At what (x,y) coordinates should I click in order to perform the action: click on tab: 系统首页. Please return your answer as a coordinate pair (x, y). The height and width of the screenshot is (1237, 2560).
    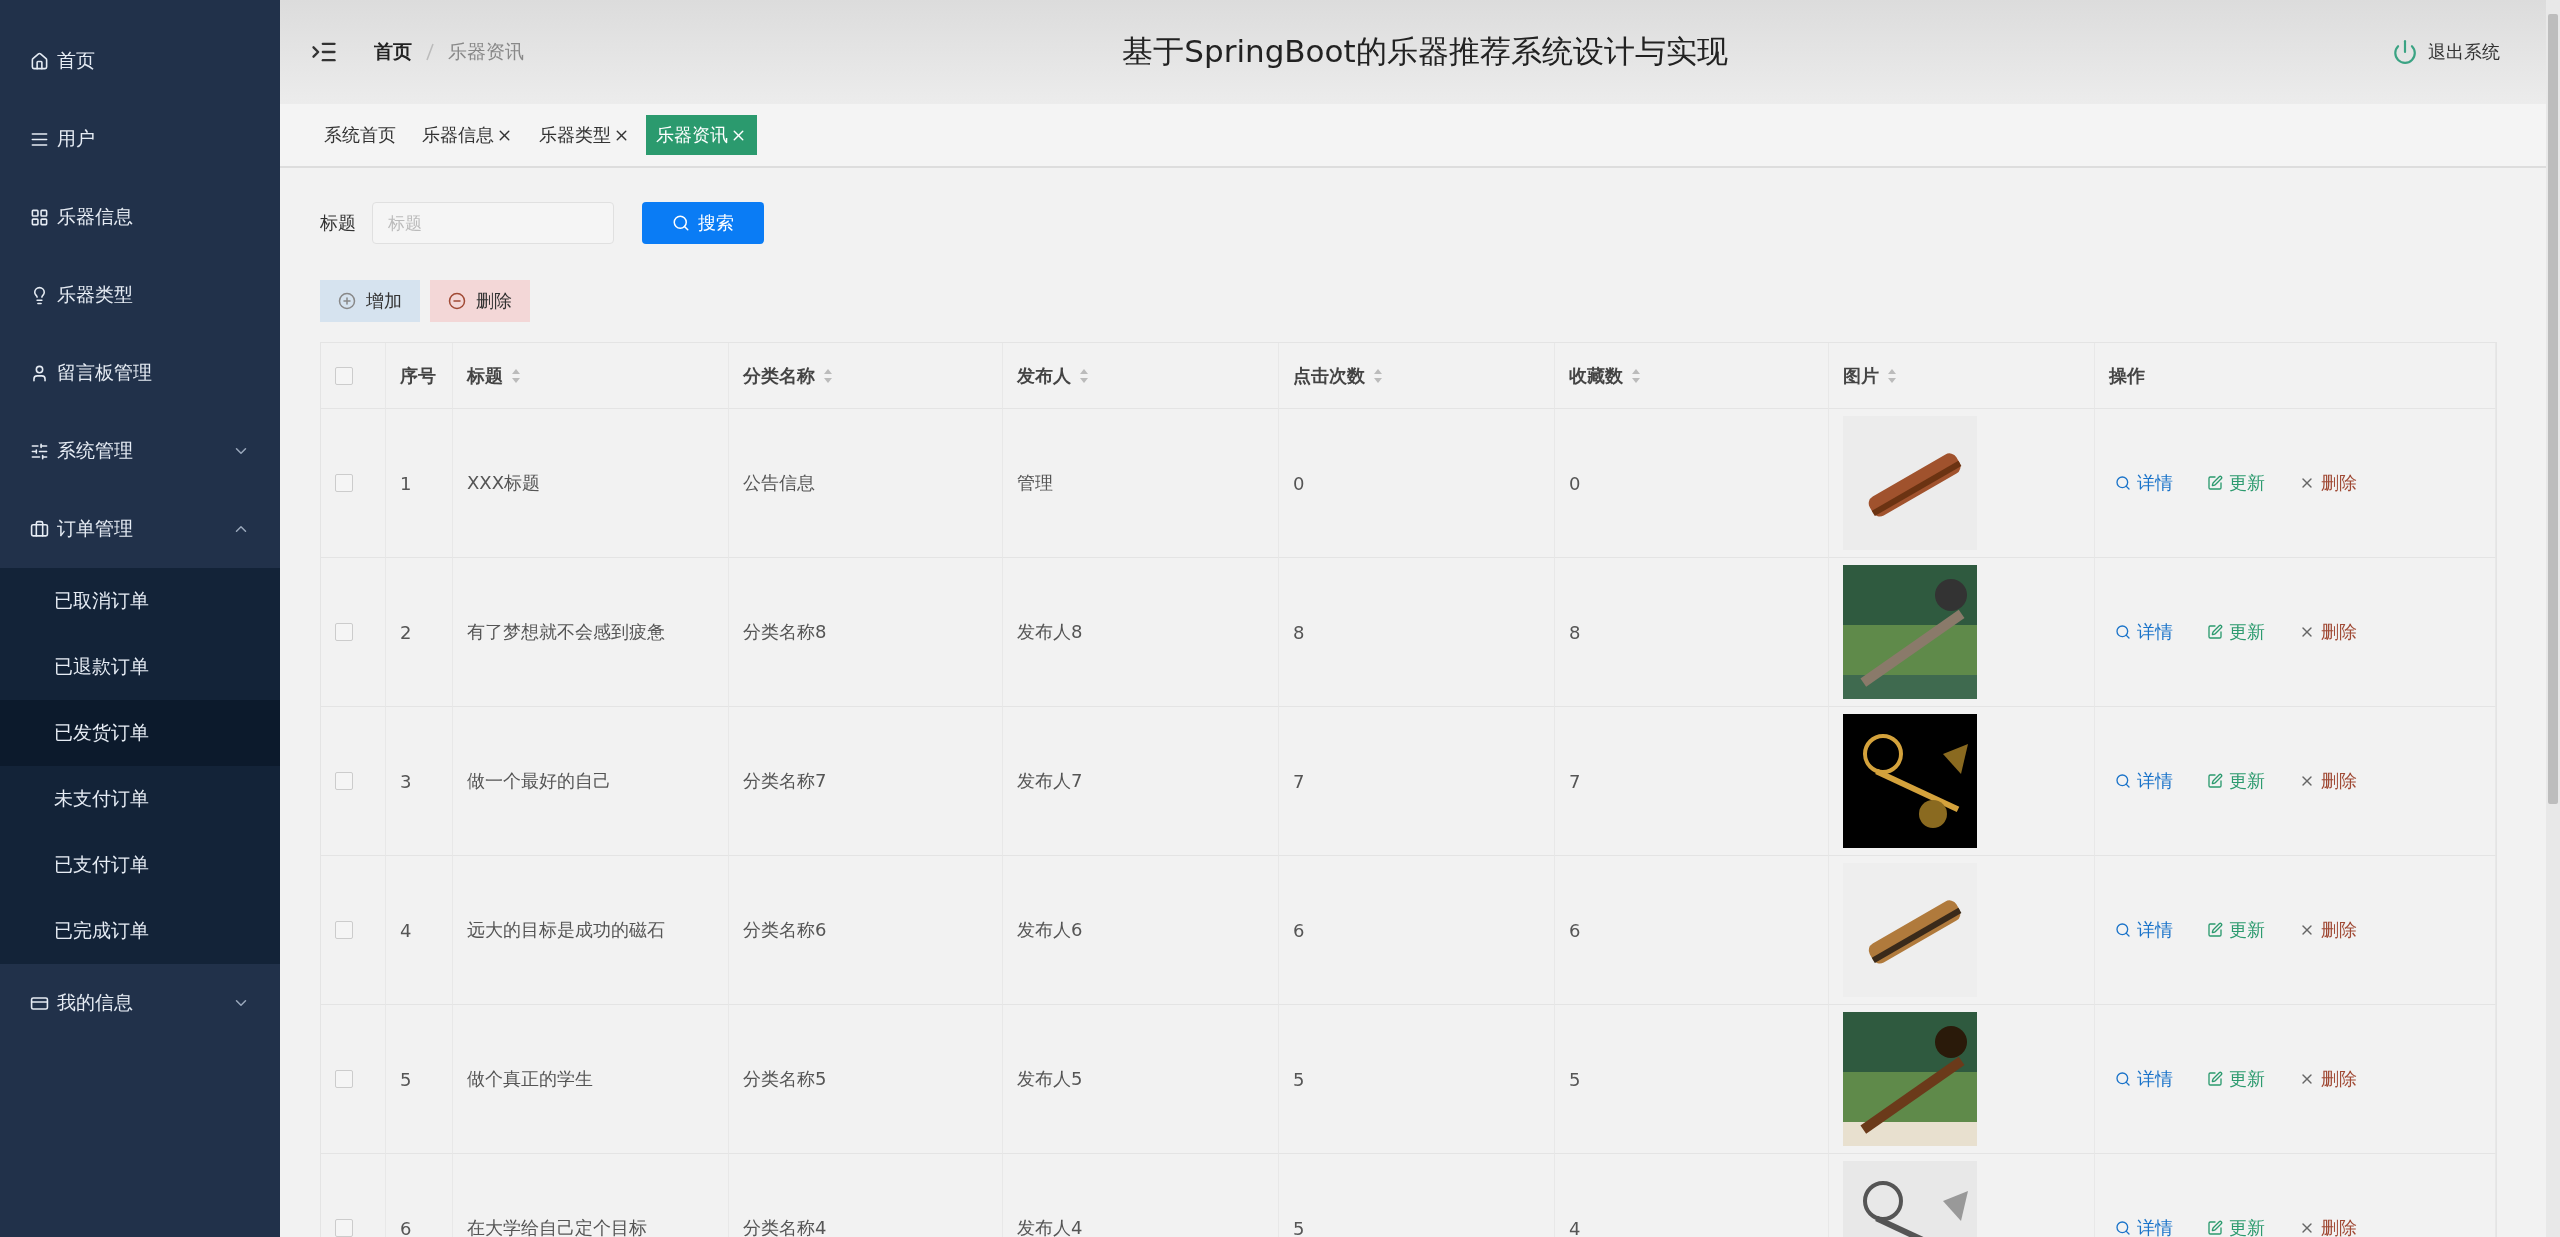
    Looking at the image, I should click on (360, 135).